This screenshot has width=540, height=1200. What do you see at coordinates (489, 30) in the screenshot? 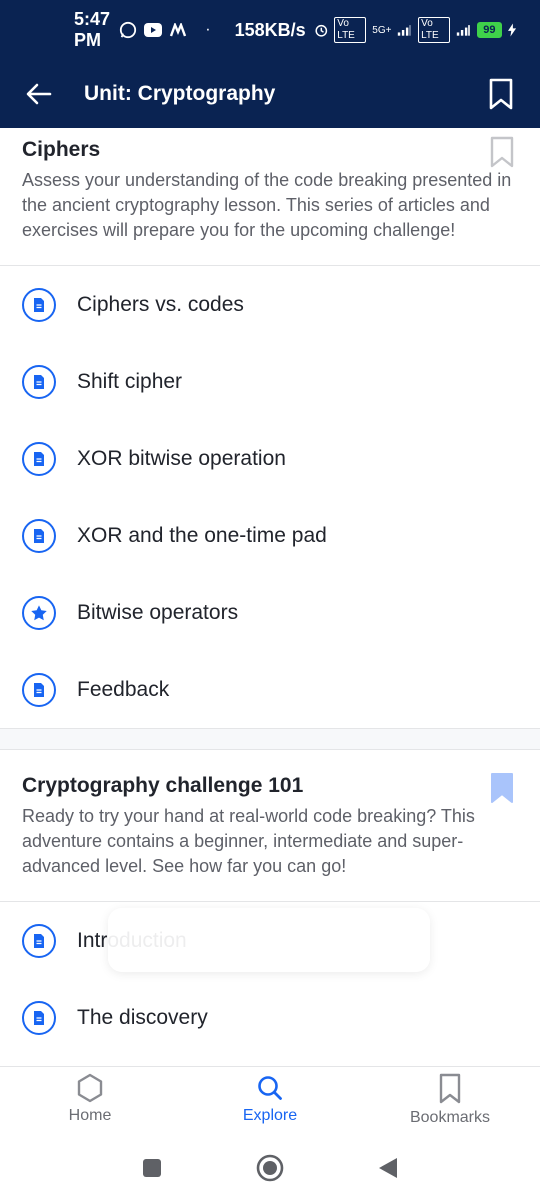
I see `battery-icon: 99` at bounding box center [489, 30].